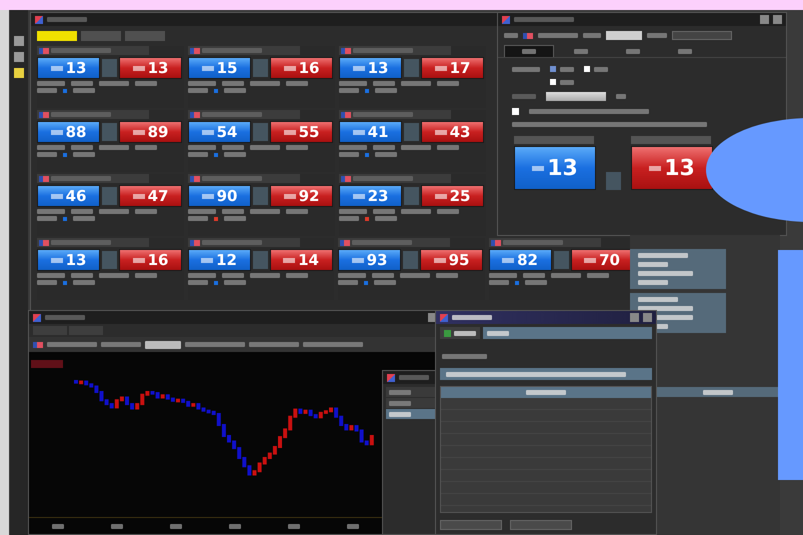 This screenshot has width=803, height=535. What do you see at coordinates (452, 196) in the screenshot?
I see `buy-button: 25` at bounding box center [452, 196].